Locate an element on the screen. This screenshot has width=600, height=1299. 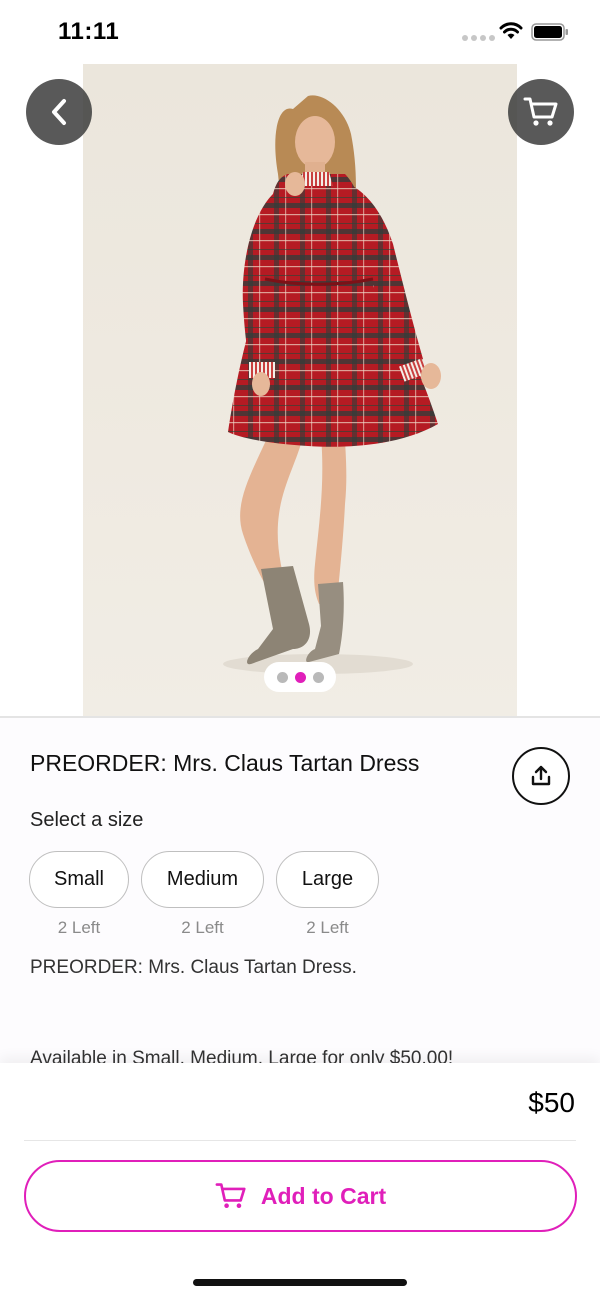
size-option-large: Large is located at coordinates (327, 879).